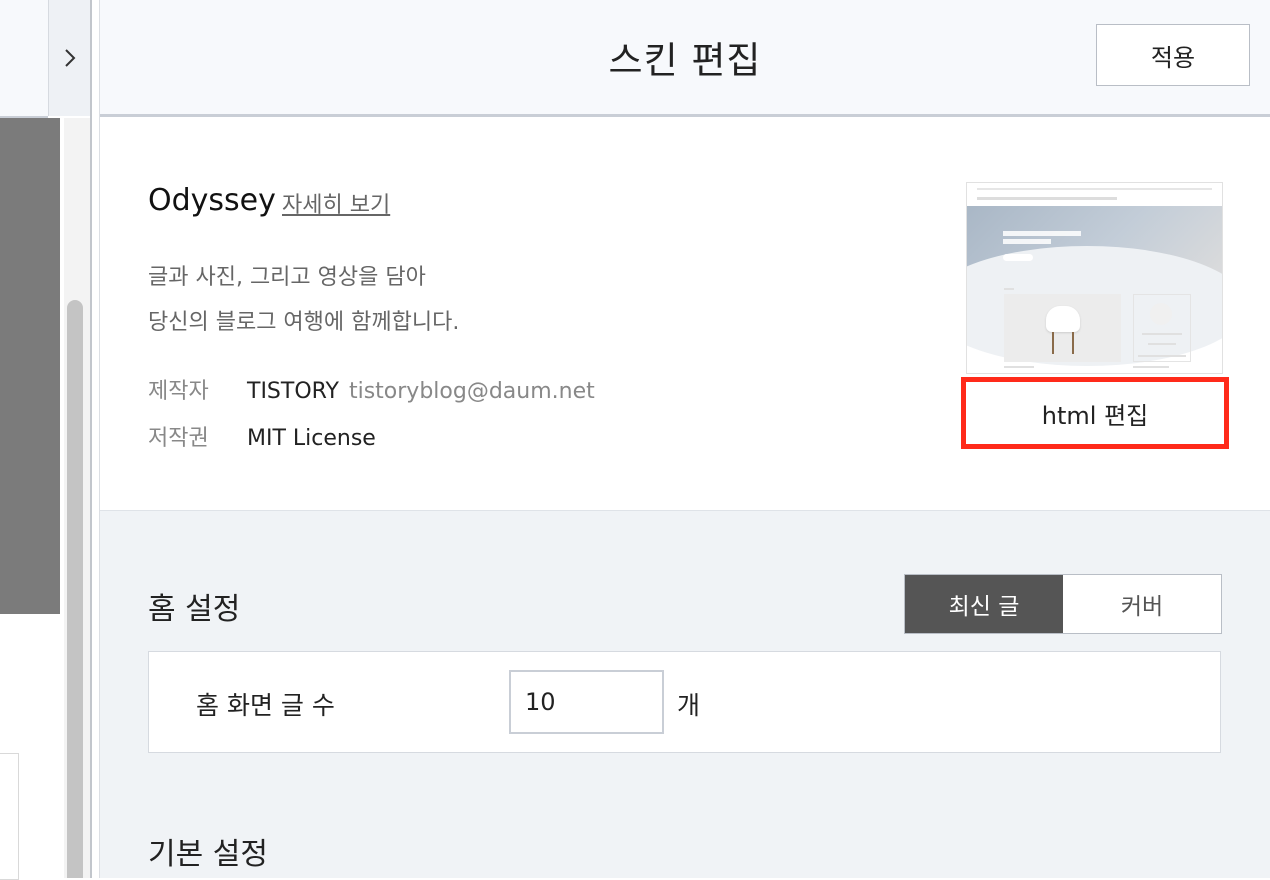 Image resolution: width=1270 pixels, height=880 pixels. What do you see at coordinates (30, 366) in the screenshot?
I see `preview-content-block` at bounding box center [30, 366].